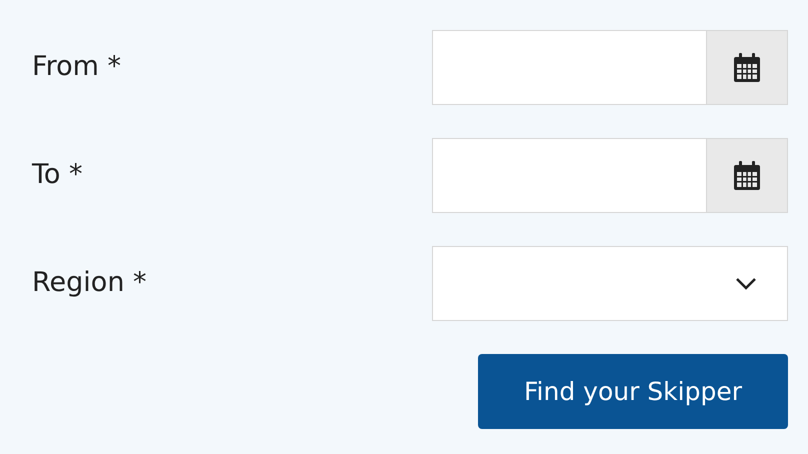  I want to click on field-label: From *, so click(76, 67).